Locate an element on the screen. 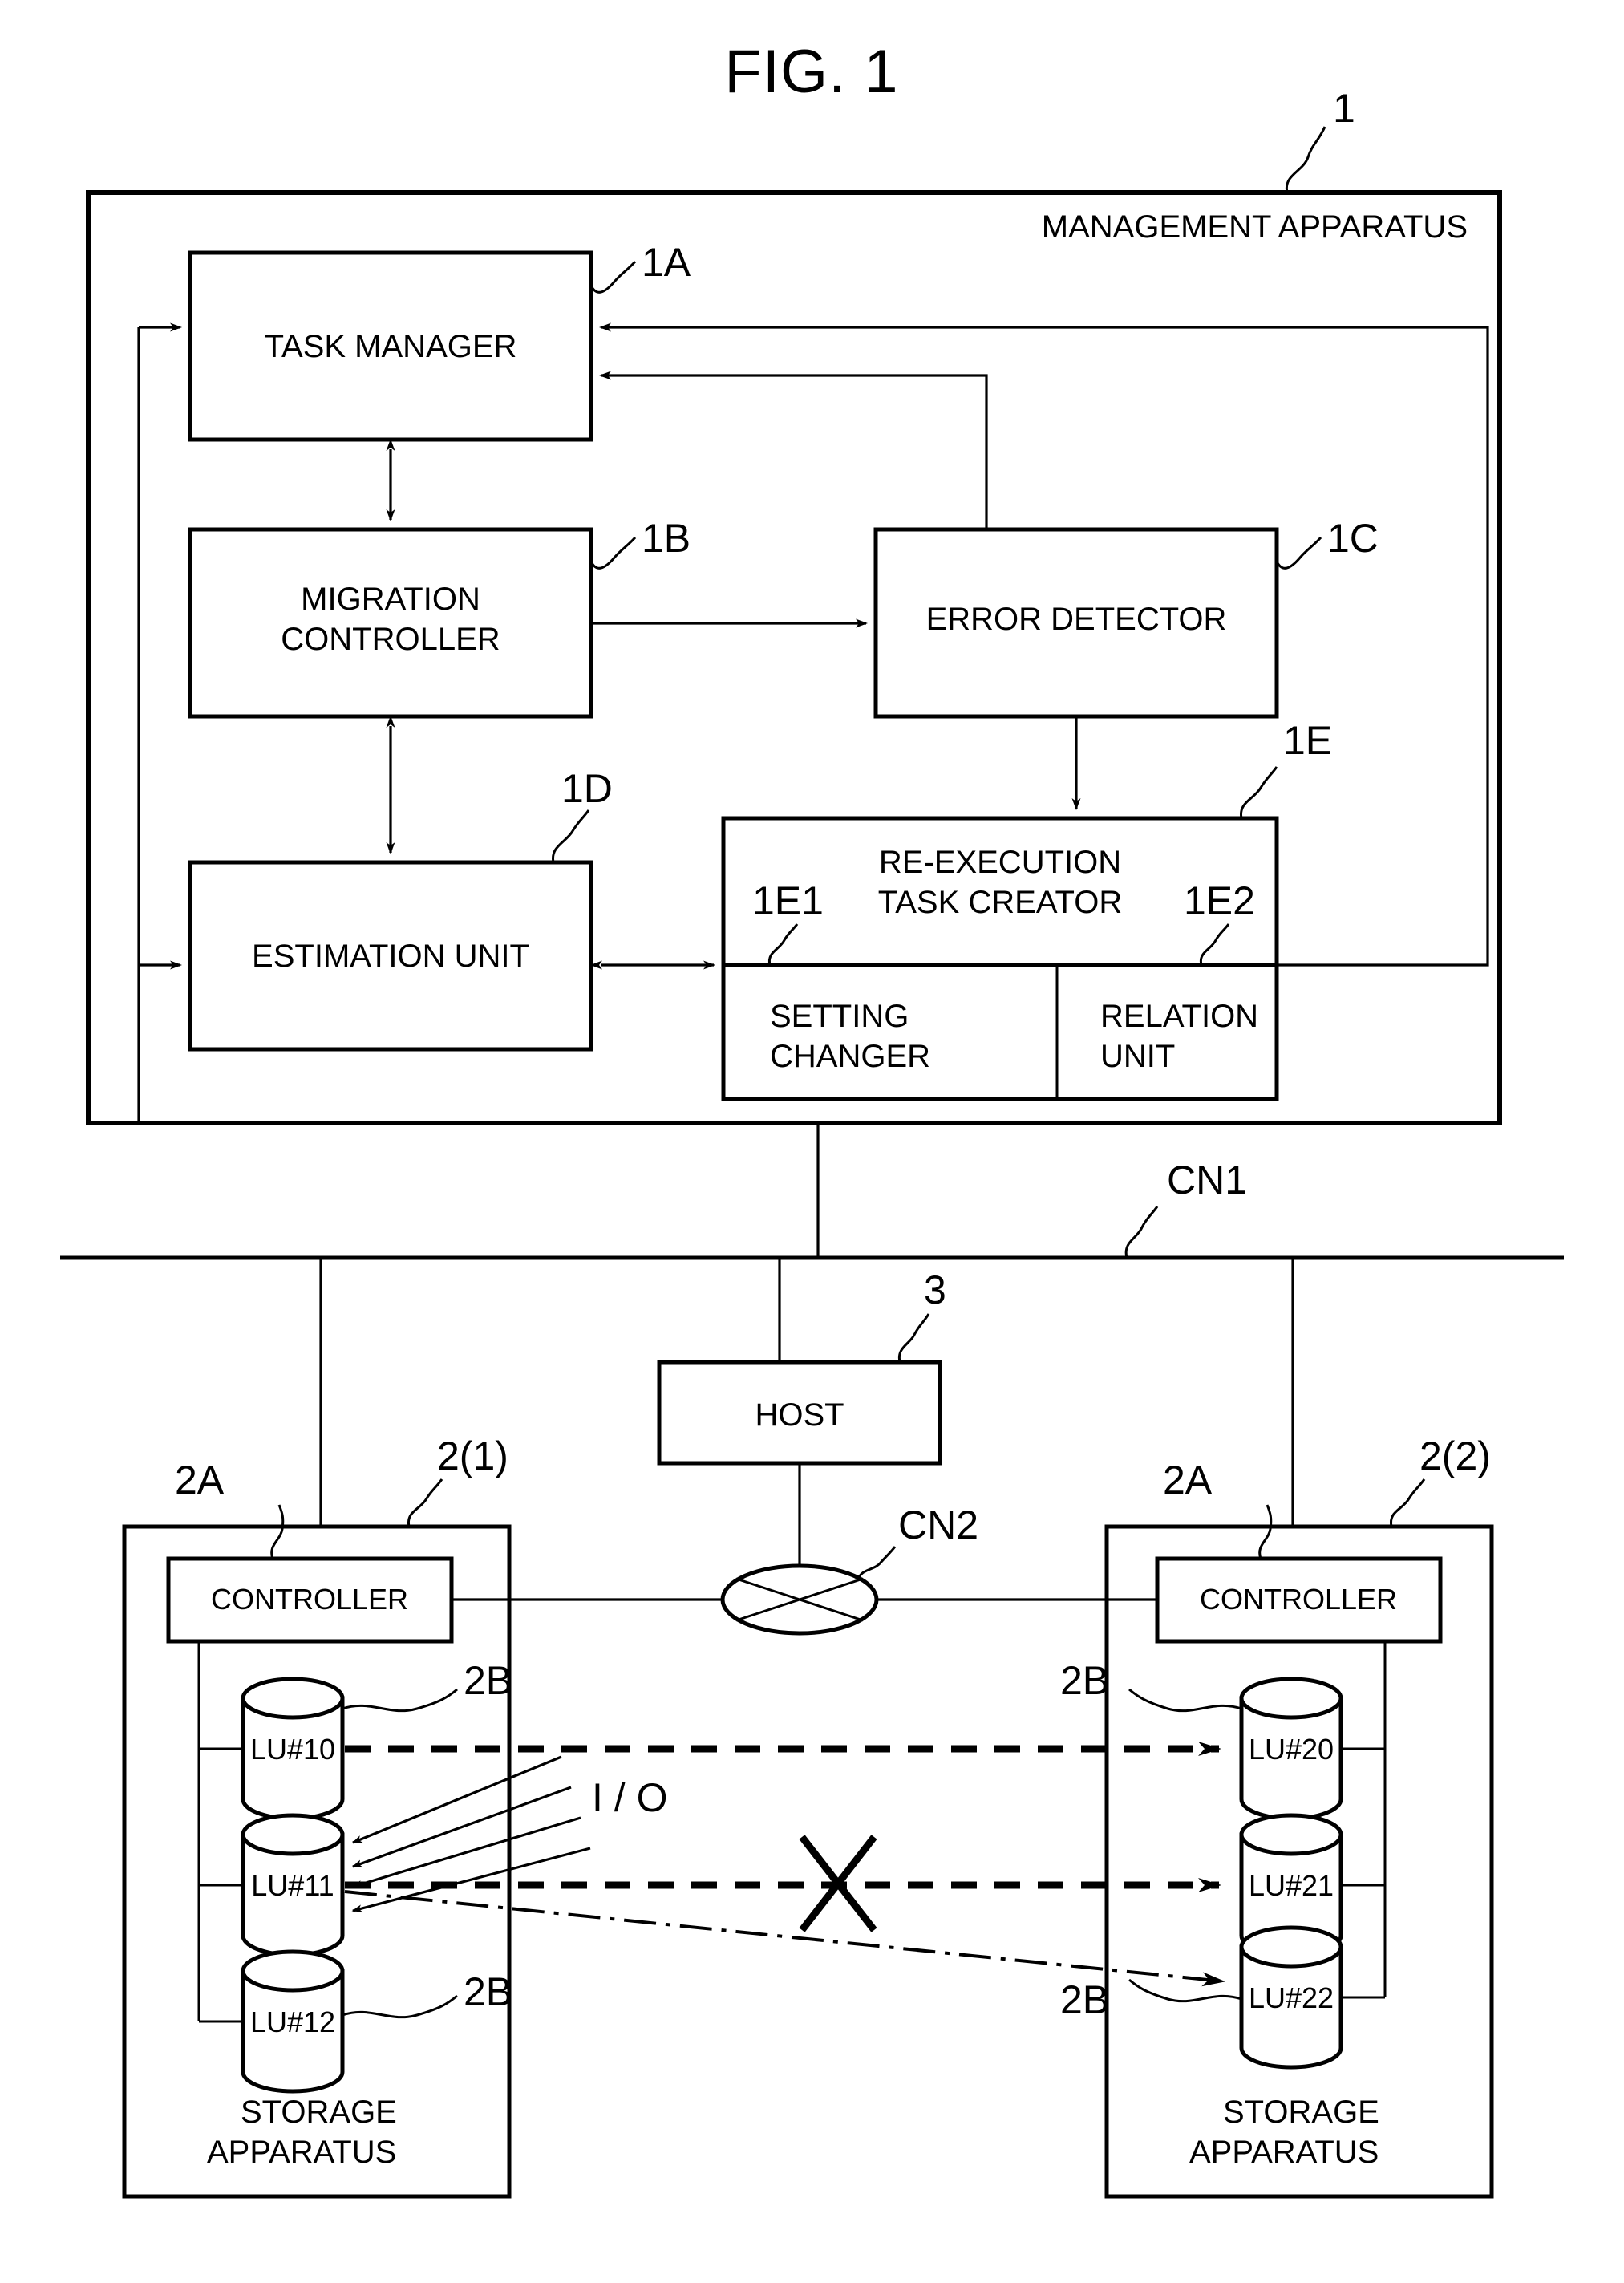  x-cross-failure-icon is located at coordinates (838, 1883).